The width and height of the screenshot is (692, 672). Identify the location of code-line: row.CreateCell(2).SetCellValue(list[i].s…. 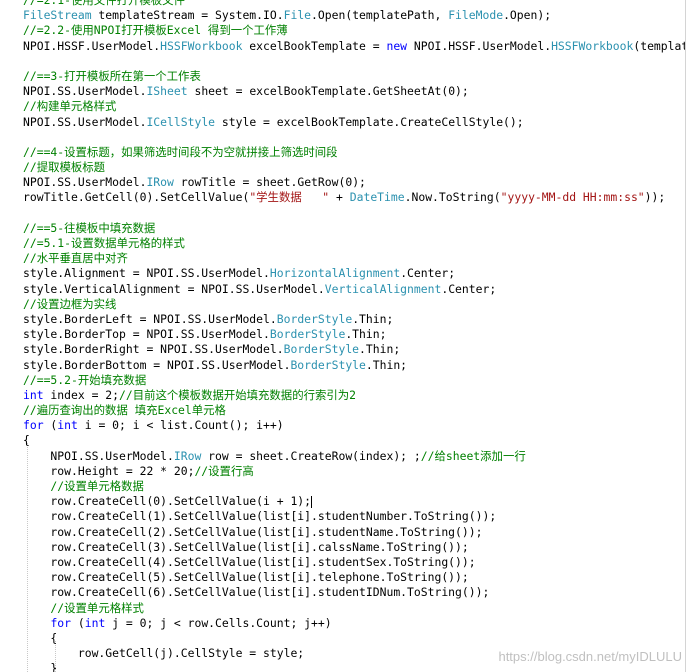
(354, 532).